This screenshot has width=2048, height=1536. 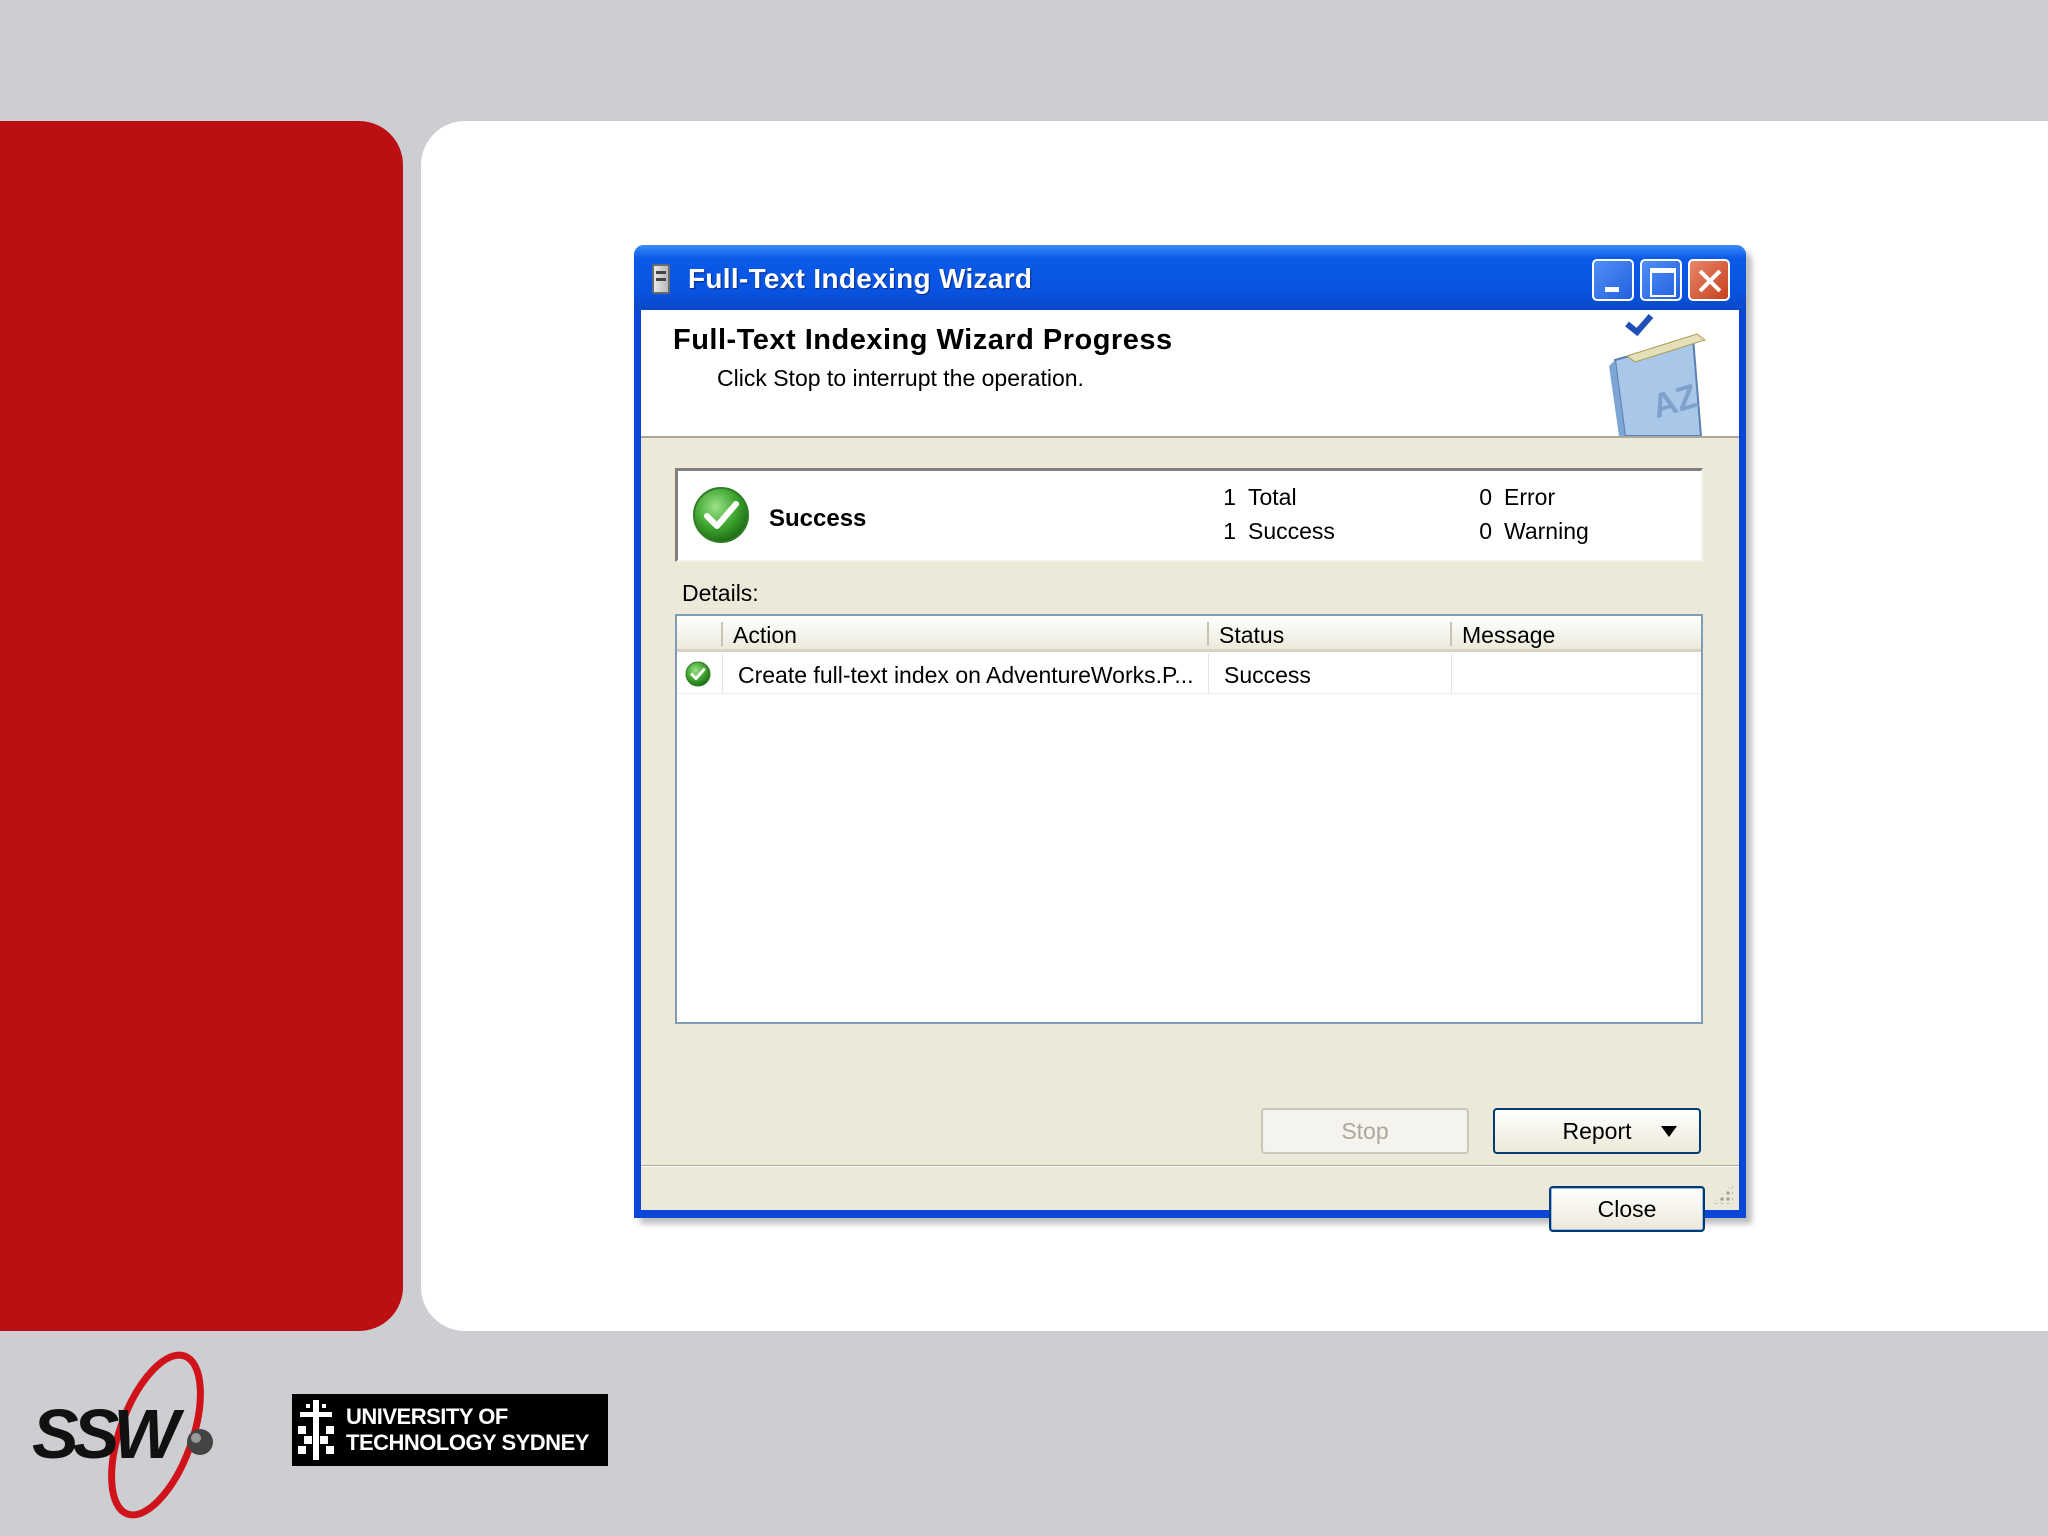 I want to click on error-label: Error, so click(x=1530, y=497).